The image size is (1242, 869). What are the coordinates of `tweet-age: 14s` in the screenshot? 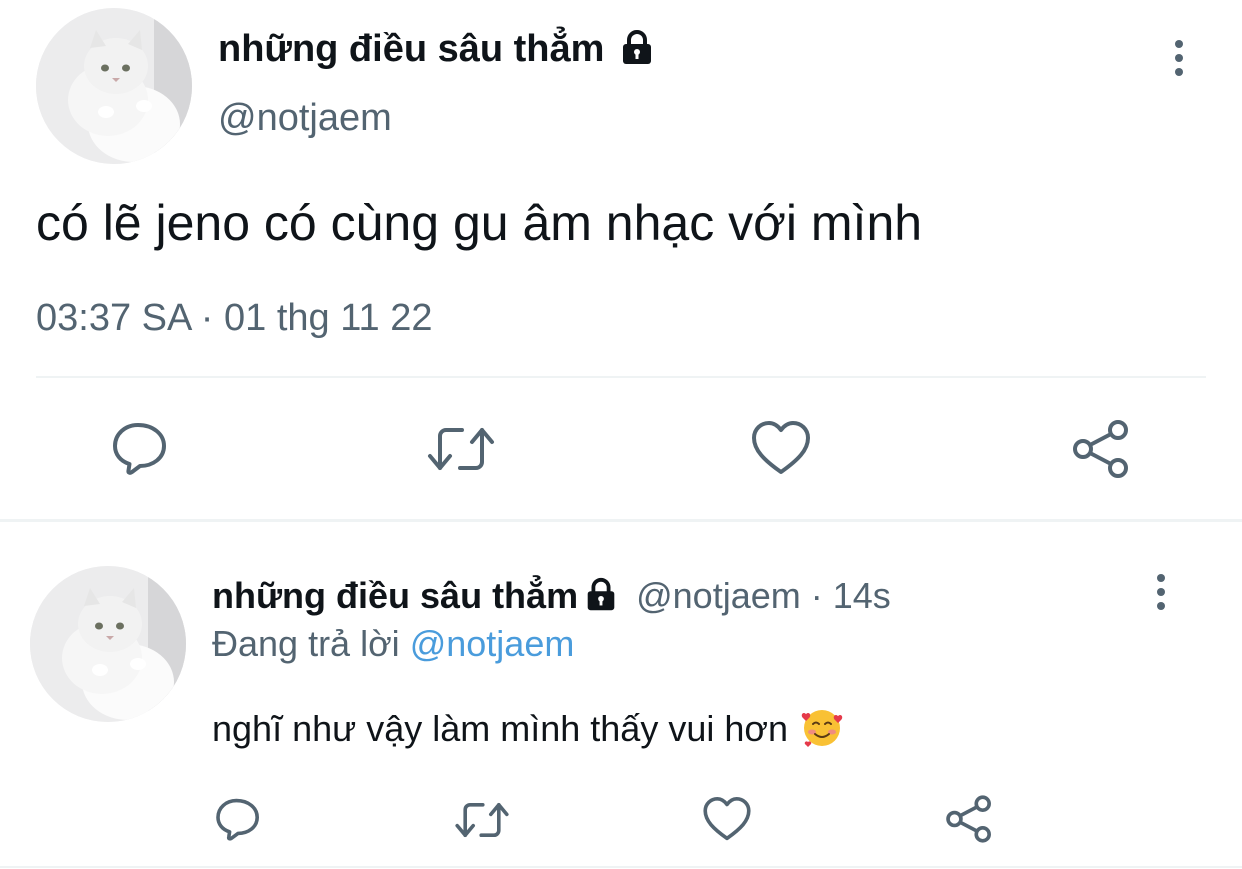 It's located at (861, 595).